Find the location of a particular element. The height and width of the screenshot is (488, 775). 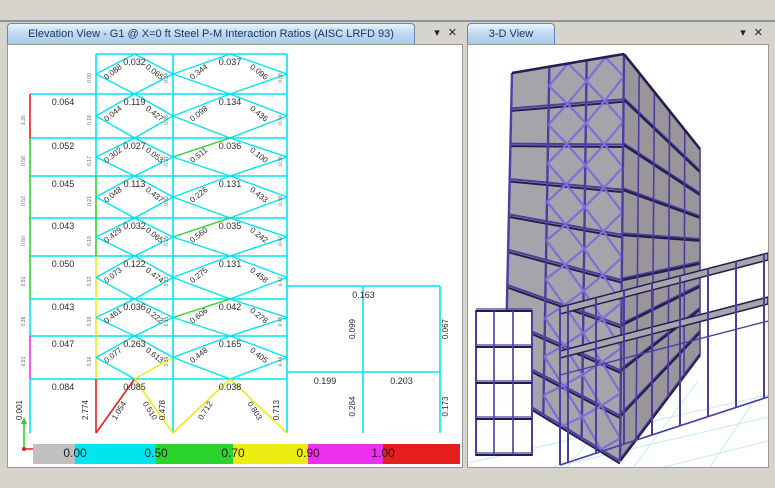

beam-value: 0.113 is located at coordinates (135, 184).